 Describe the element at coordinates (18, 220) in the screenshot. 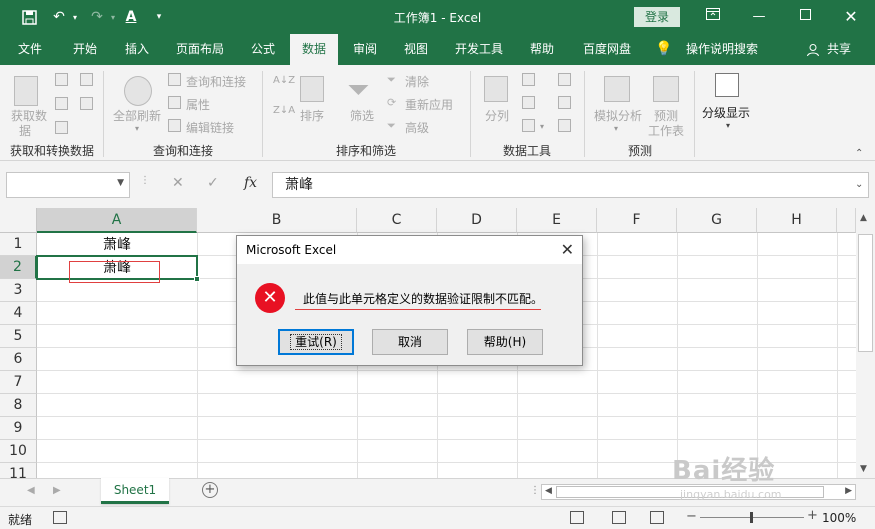

I see `select-all-corner` at that location.